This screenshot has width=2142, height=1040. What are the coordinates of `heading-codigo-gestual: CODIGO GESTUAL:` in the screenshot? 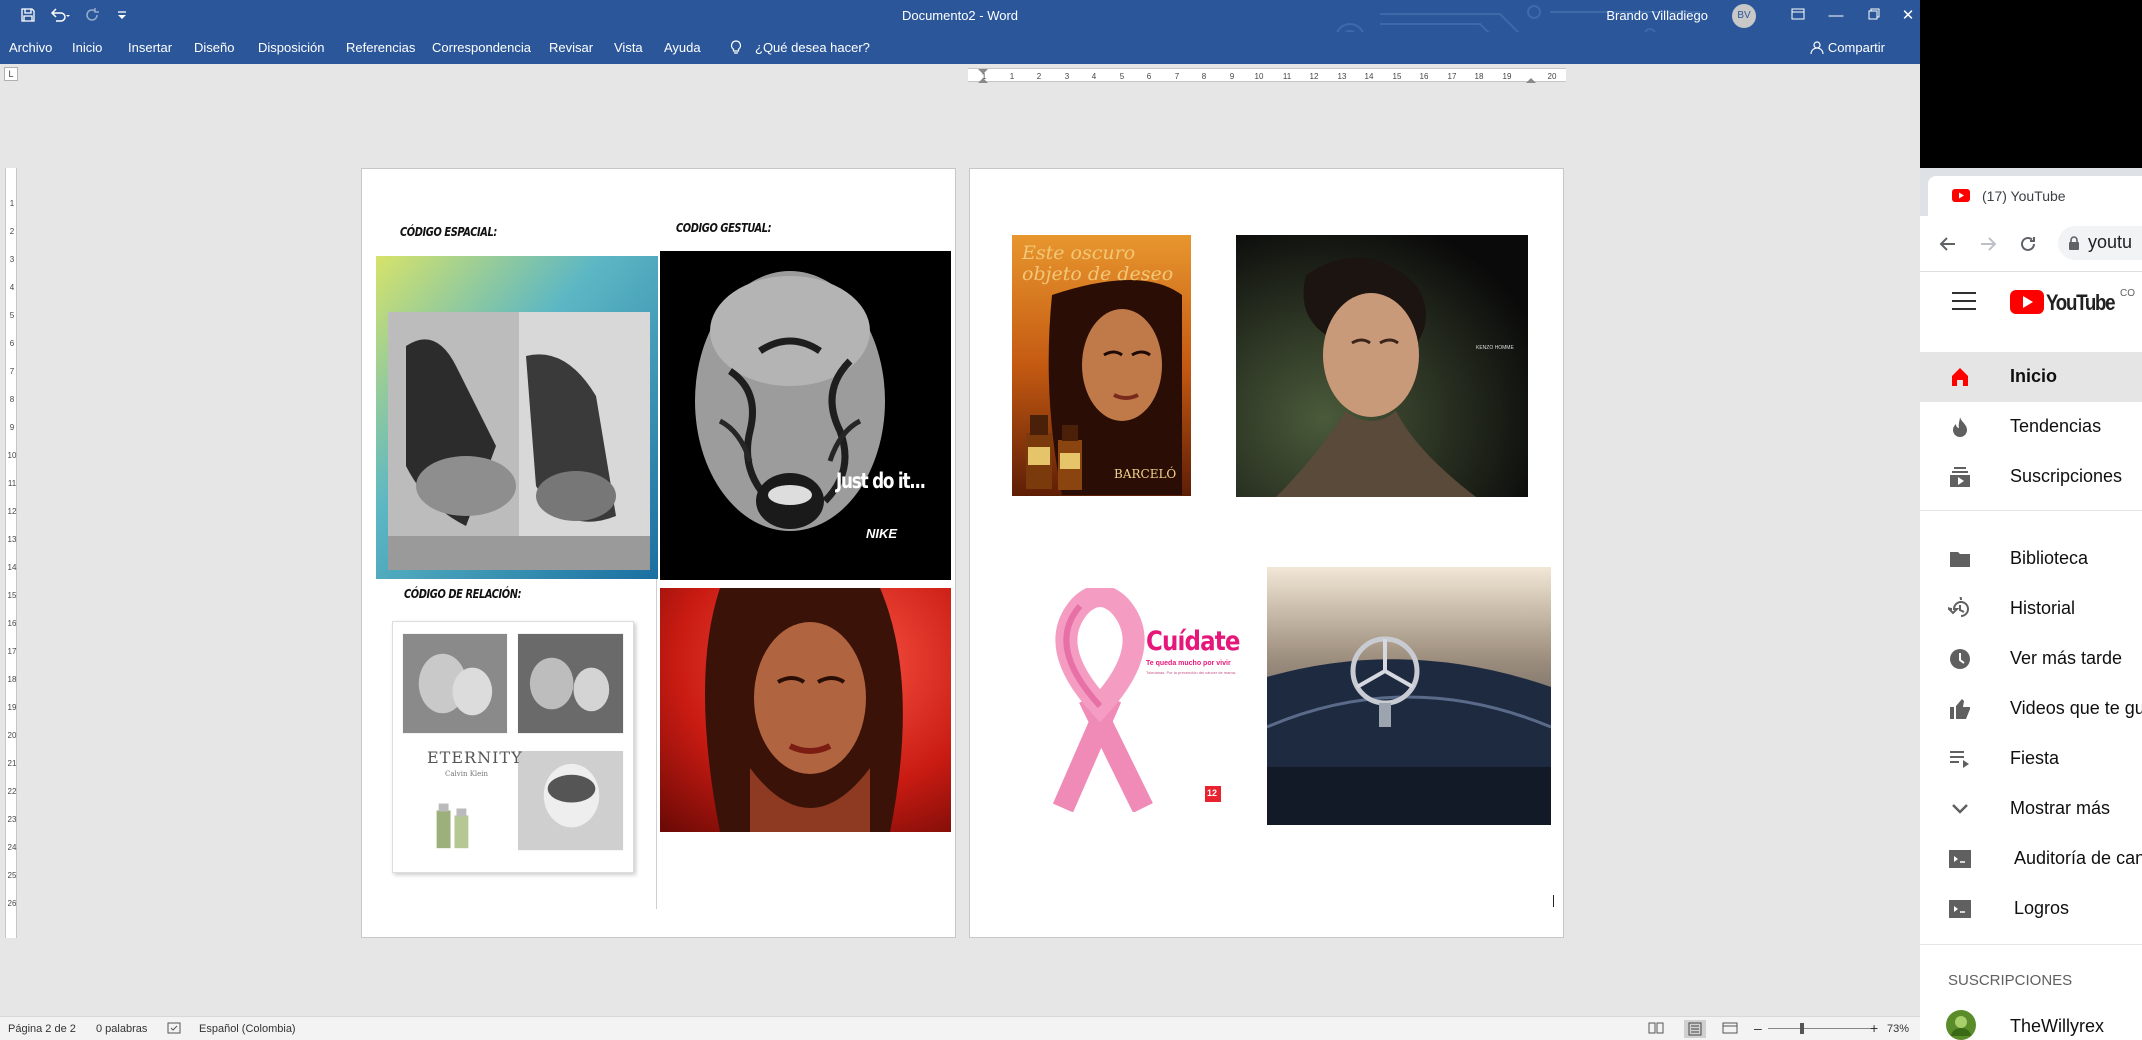 It's located at (724, 228).